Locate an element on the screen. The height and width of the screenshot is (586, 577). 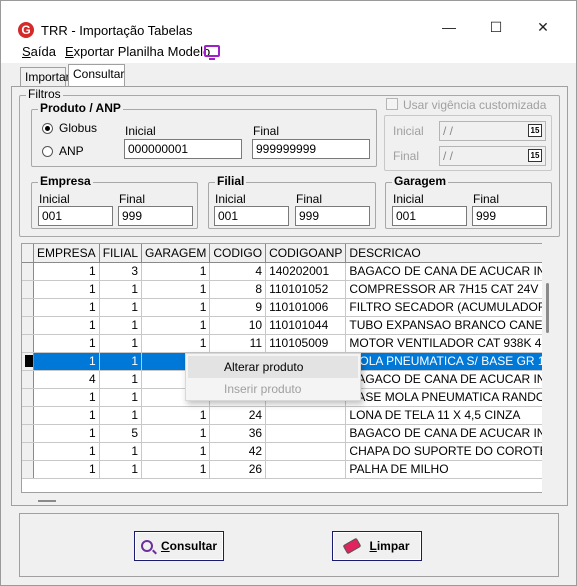
produto-inicial-input: 000000001 is located at coordinates (183, 149).